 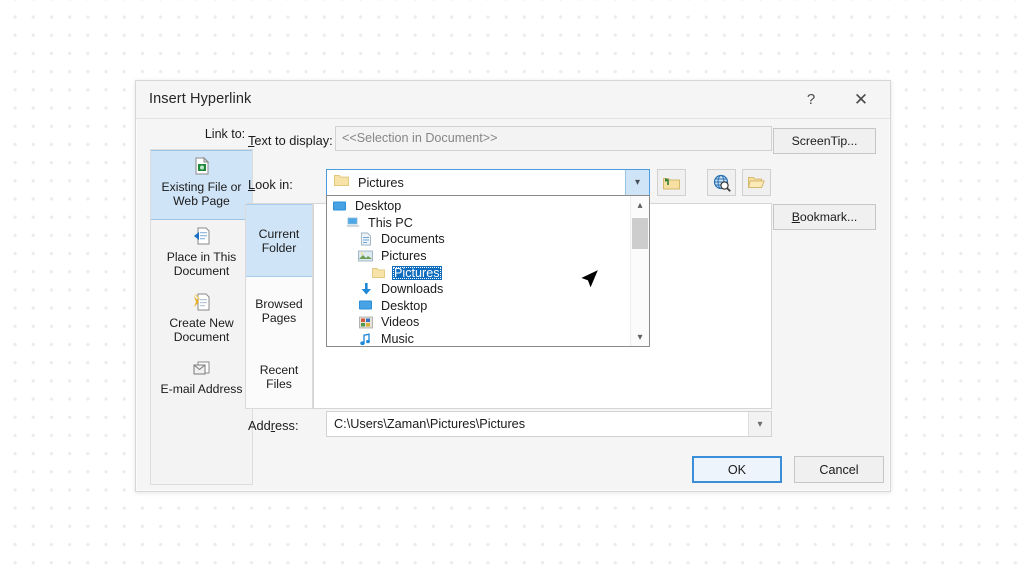 I want to click on sidebar-item-label: Place in This Document, so click(x=201, y=264).